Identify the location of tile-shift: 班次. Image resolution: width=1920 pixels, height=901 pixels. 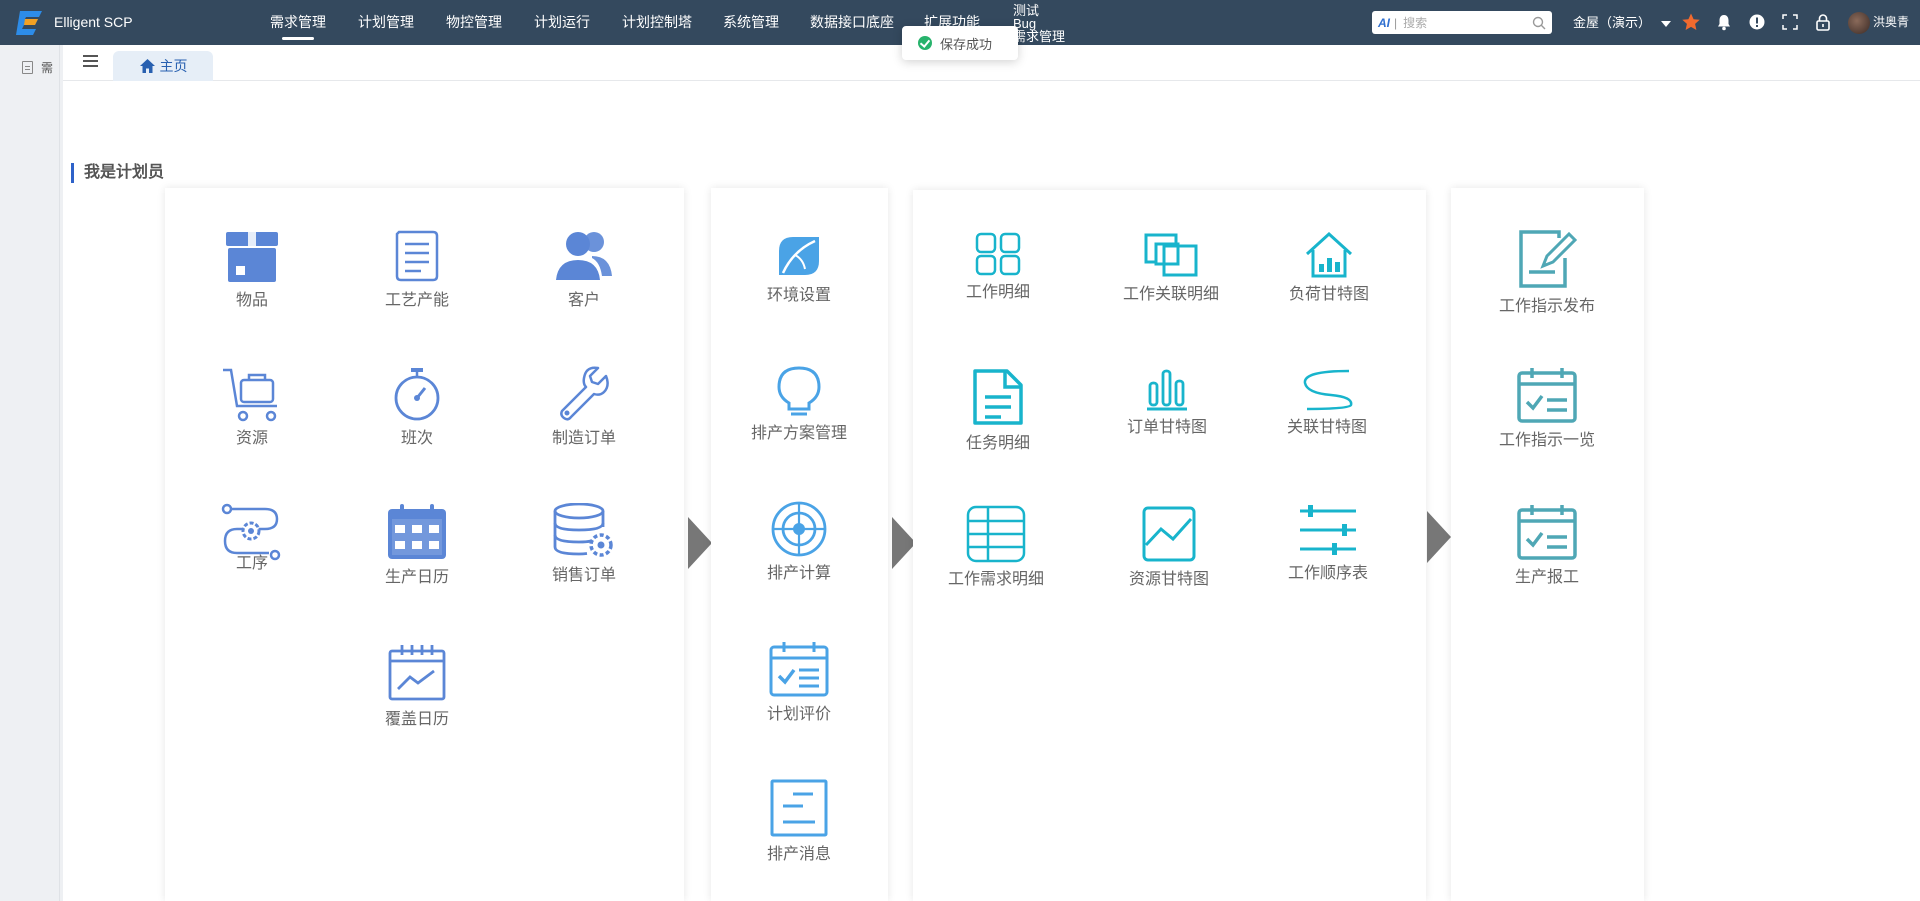
(417, 407).